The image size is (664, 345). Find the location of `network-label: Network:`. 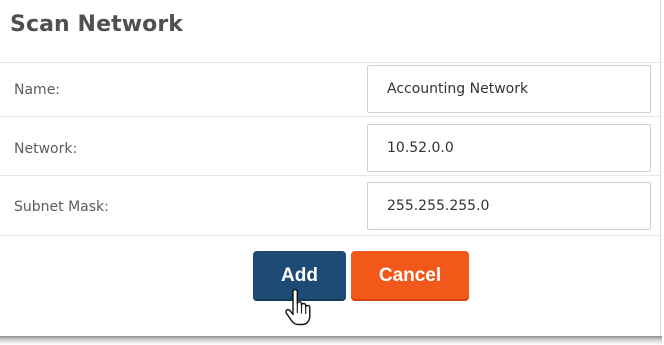

network-label: Network: is located at coordinates (46, 149).